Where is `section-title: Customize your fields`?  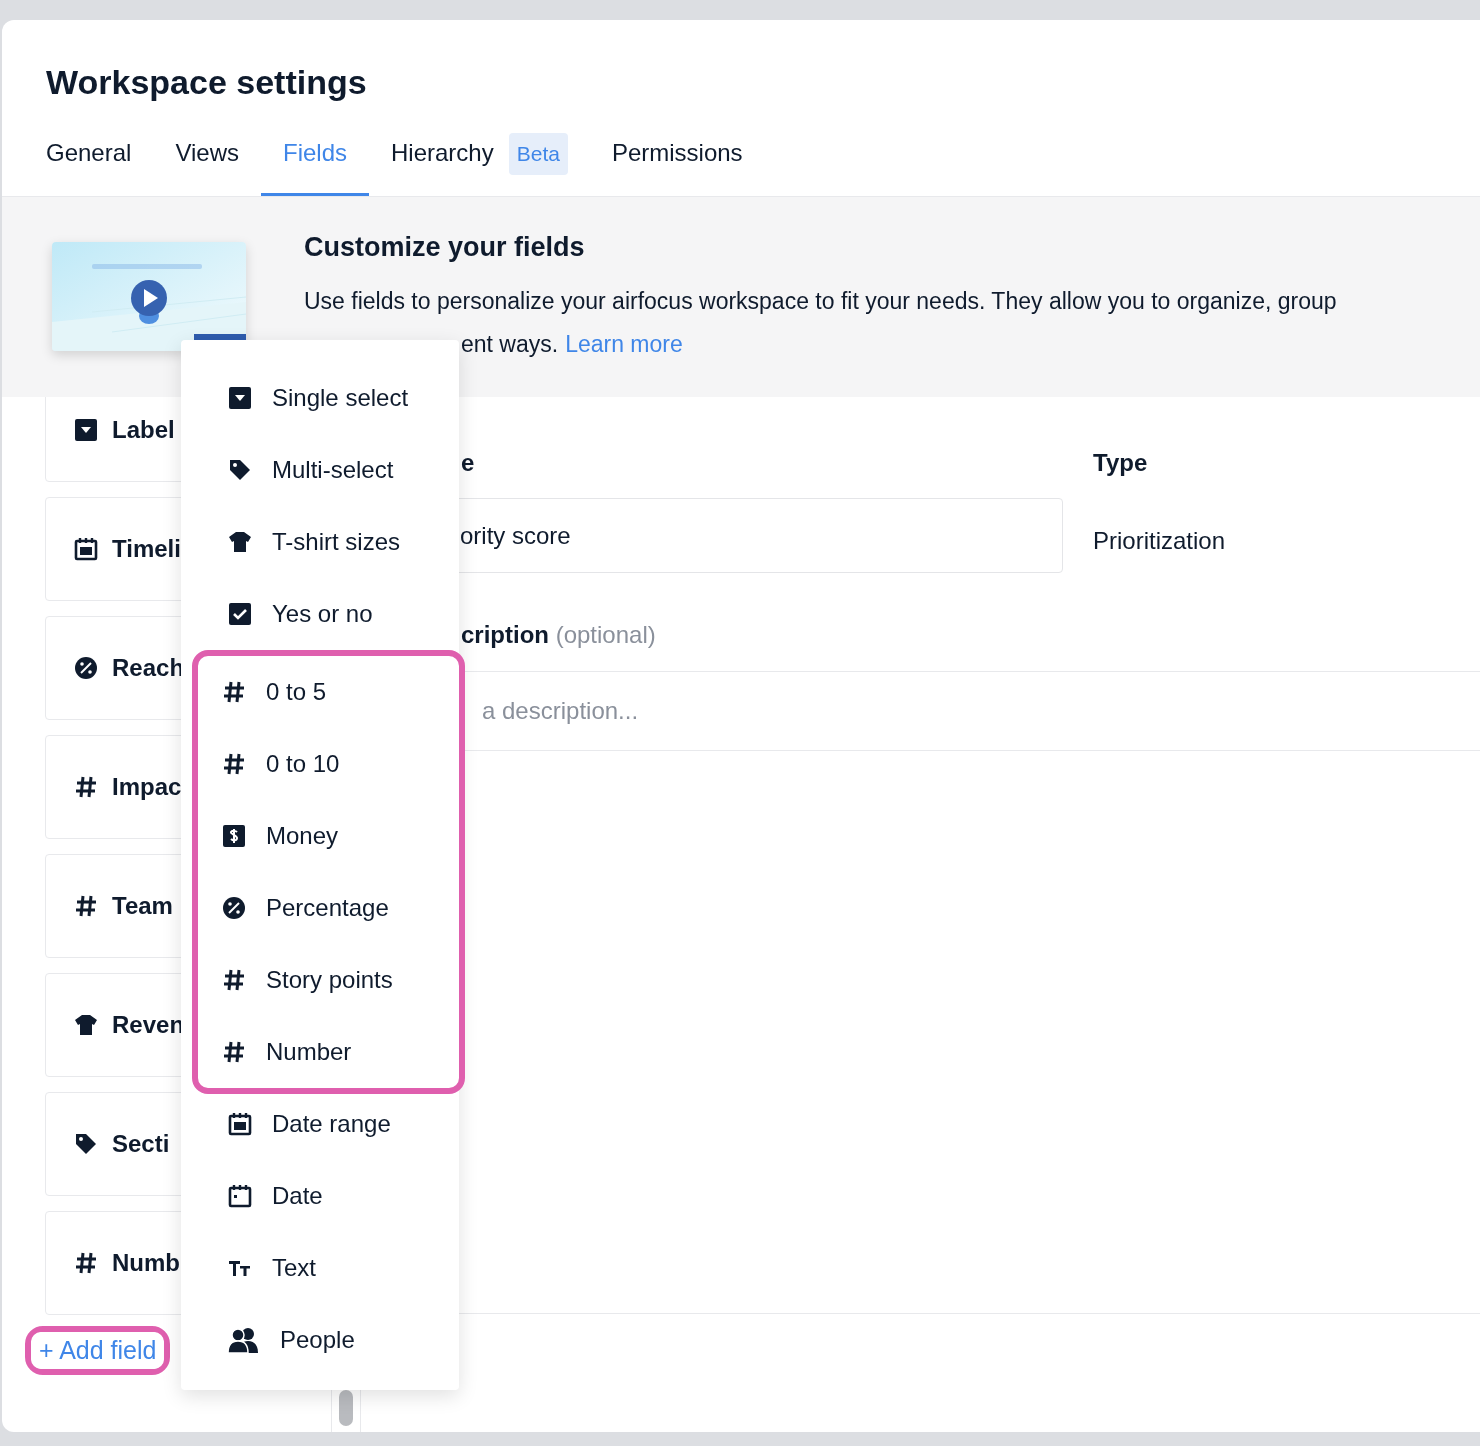 section-title: Customize your fields is located at coordinates (445, 247).